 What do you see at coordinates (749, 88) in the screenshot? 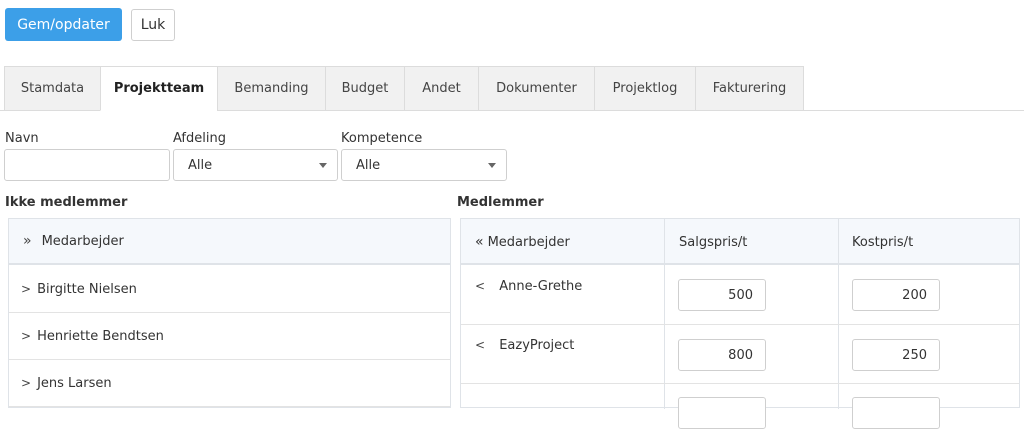
I see `tab-fakturering: Fakturering` at bounding box center [749, 88].